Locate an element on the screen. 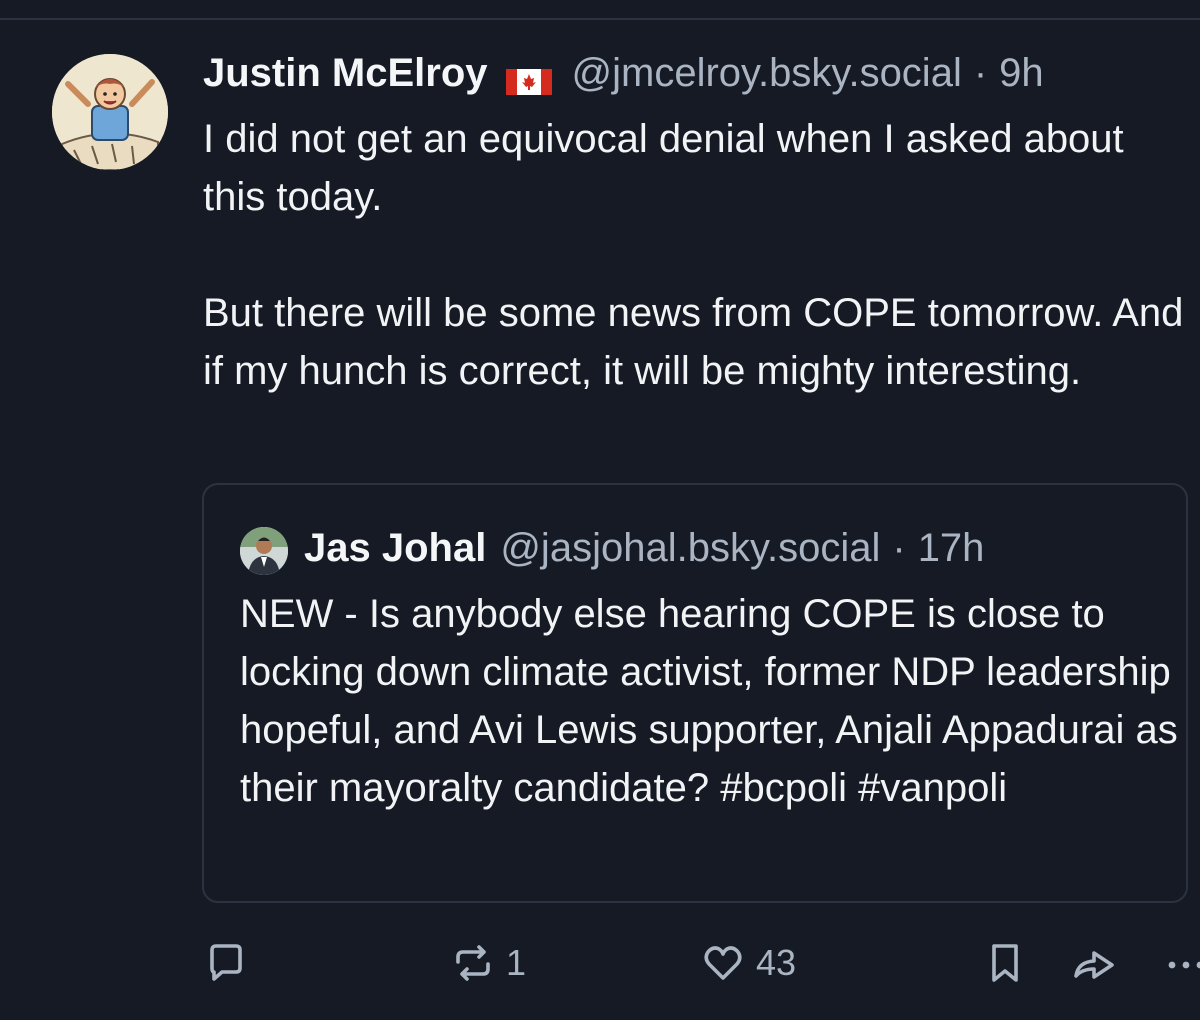  reply-button is located at coordinates (226, 963).